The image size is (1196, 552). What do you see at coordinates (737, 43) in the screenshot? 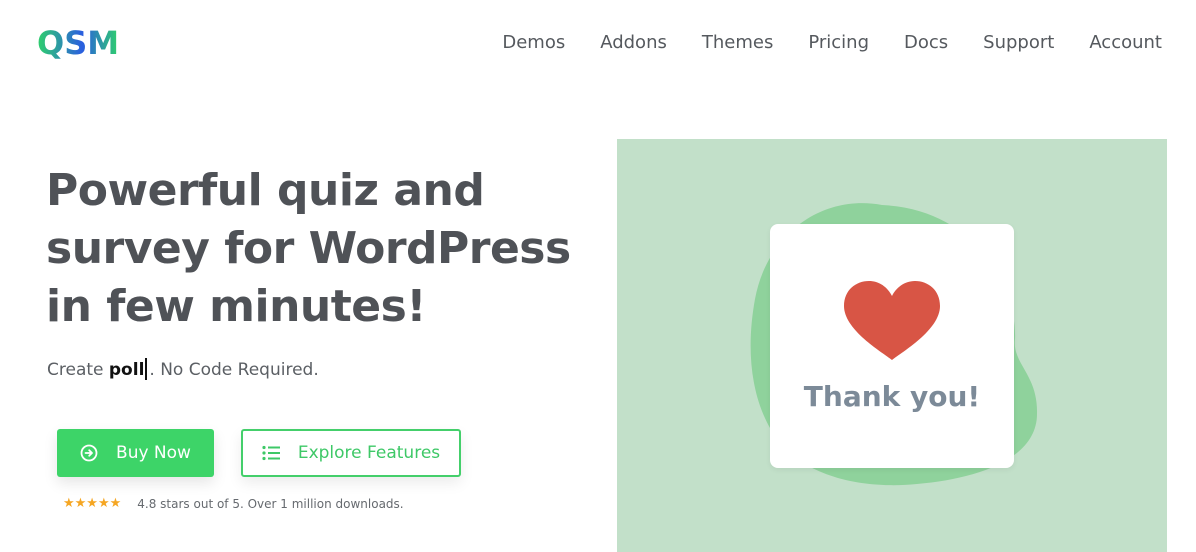
I see `nav-themes: Themes` at bounding box center [737, 43].